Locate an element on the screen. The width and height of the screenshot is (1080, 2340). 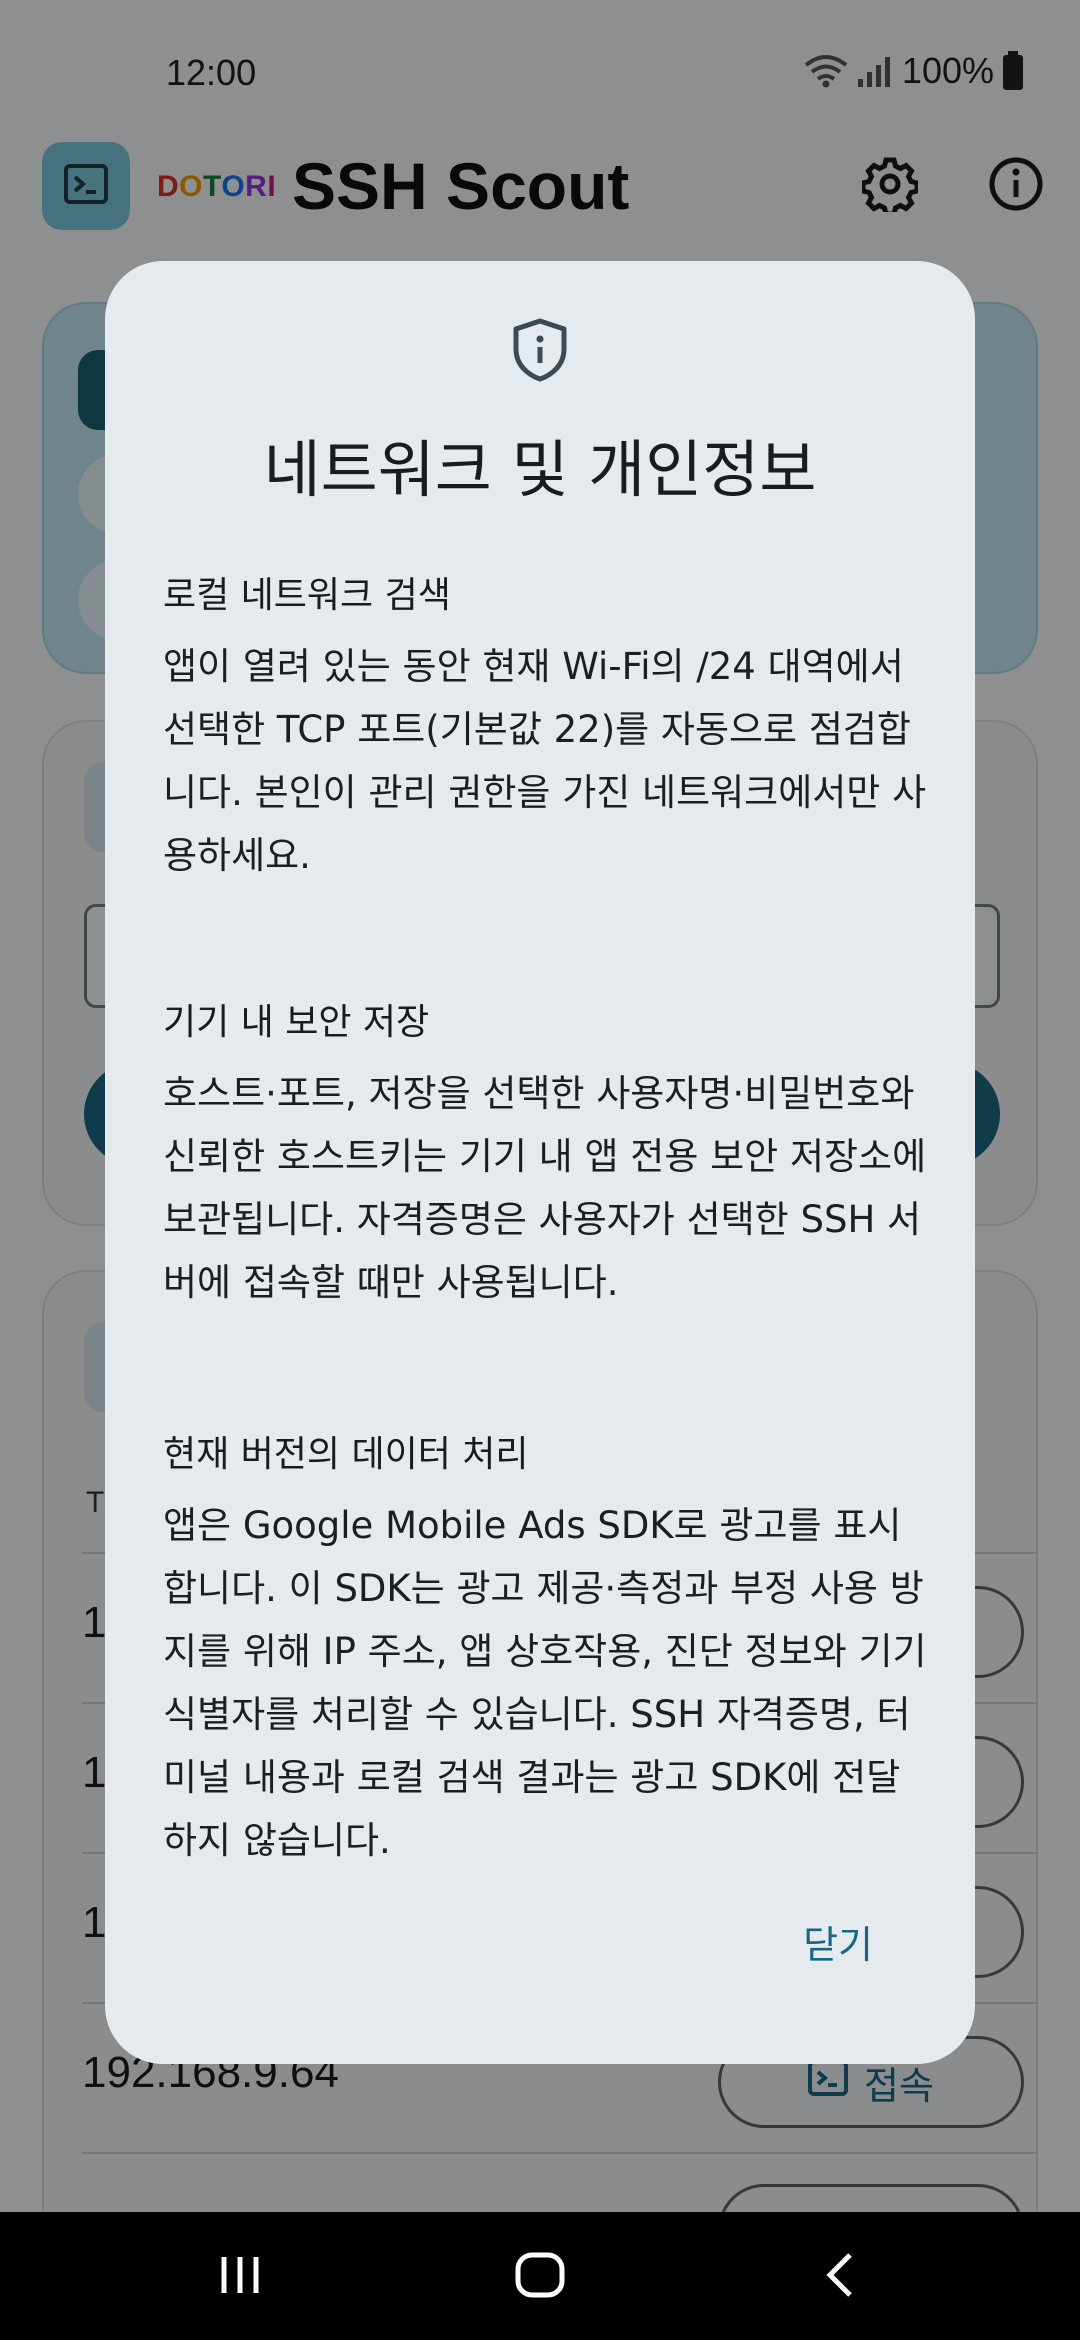
home-button is located at coordinates (540, 2277).